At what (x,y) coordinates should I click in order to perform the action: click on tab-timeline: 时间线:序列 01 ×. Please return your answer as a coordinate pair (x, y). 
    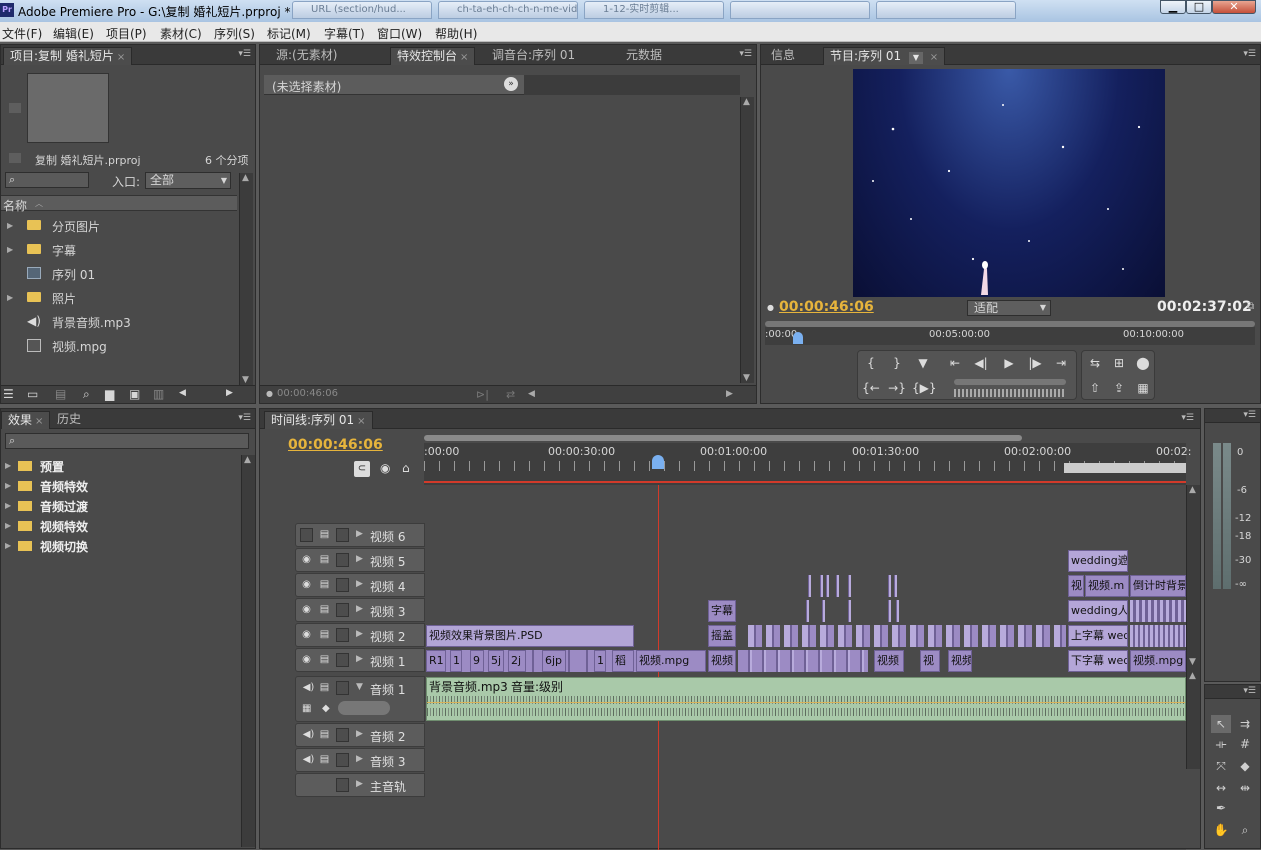
    Looking at the image, I should click on (318, 420).